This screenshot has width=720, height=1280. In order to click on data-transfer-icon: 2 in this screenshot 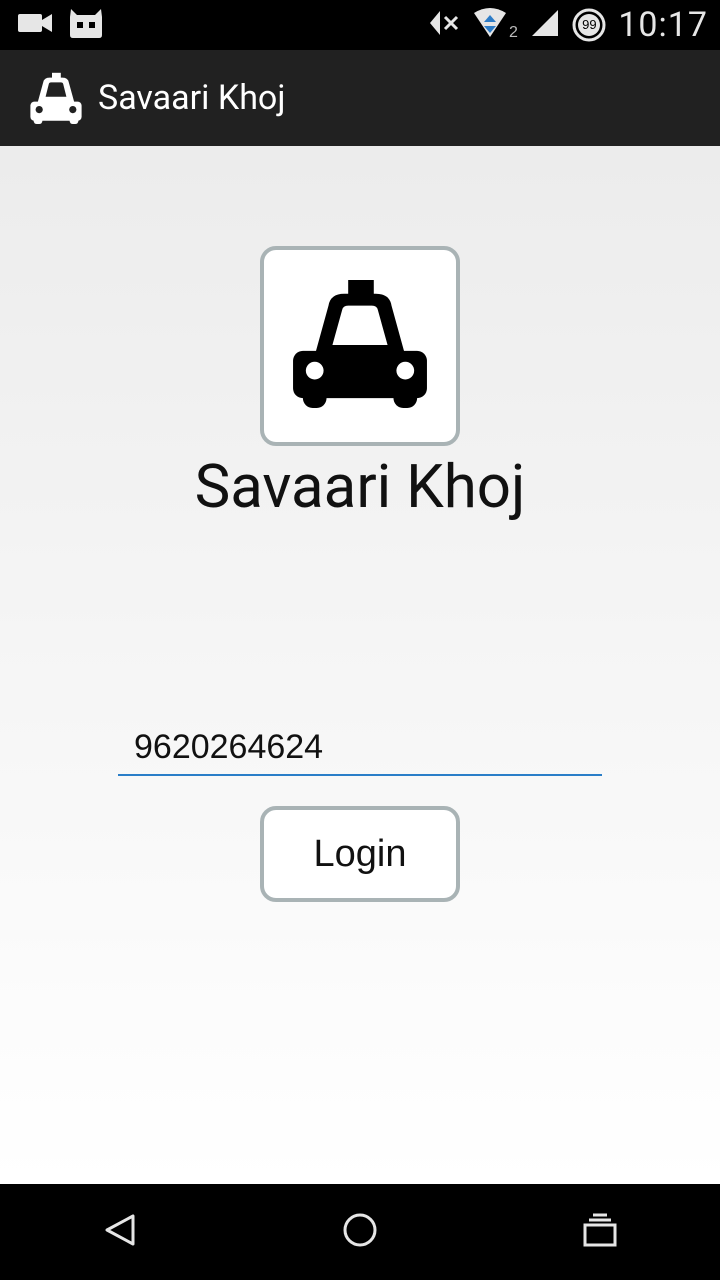, I will do `click(495, 25)`.